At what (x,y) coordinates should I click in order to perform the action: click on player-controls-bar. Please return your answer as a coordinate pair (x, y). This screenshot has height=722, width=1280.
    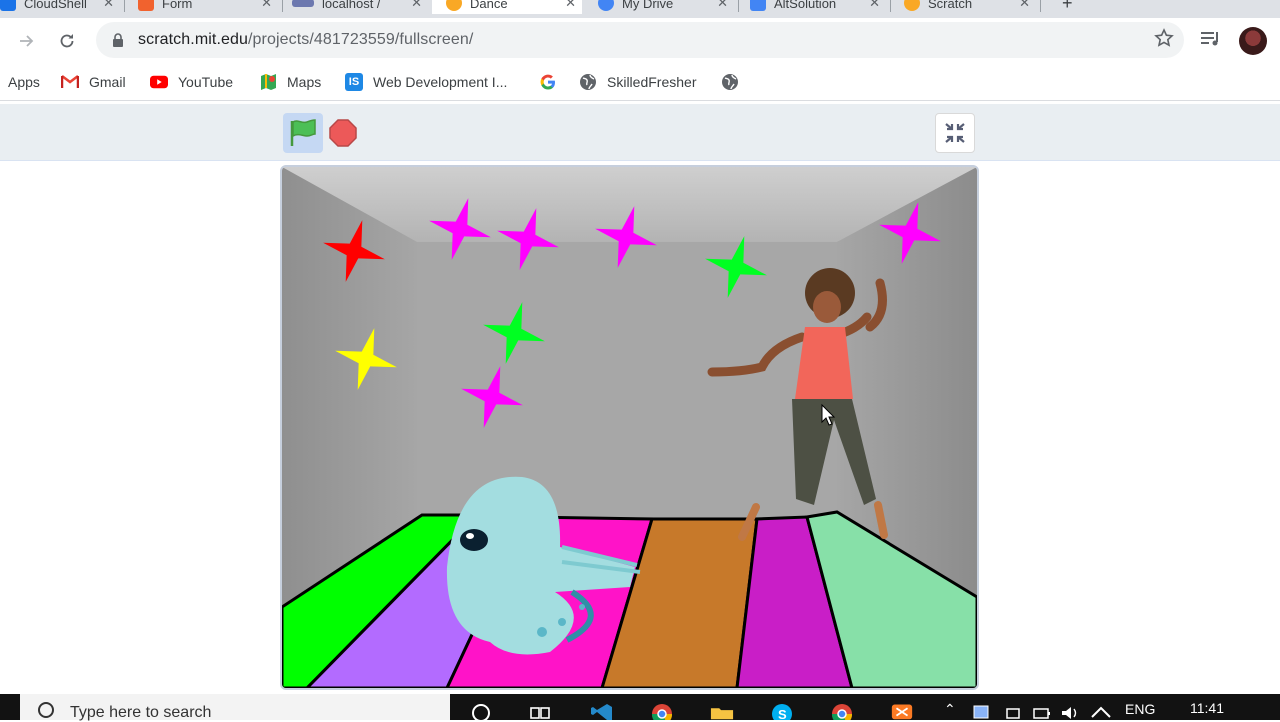
    Looking at the image, I should click on (640, 132).